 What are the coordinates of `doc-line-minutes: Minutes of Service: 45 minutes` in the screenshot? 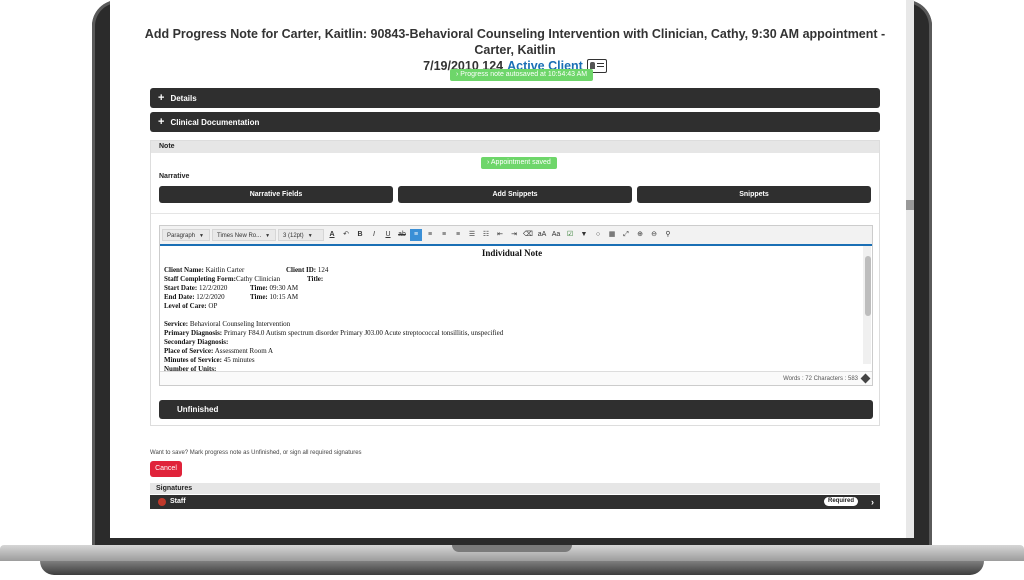 It's located at (512, 360).